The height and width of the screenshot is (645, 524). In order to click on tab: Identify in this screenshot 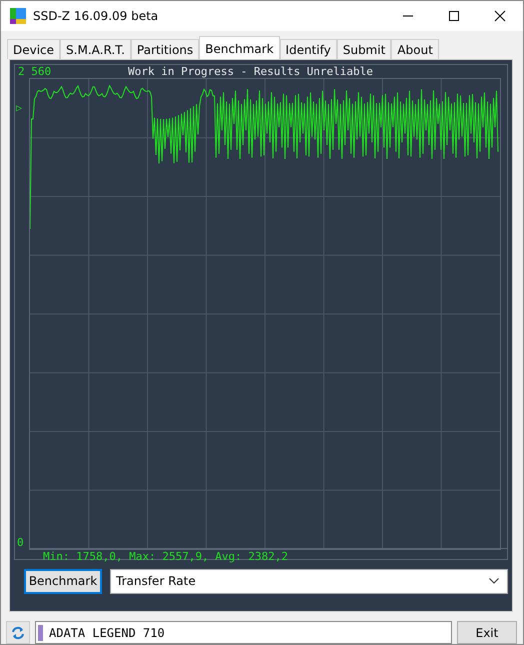, I will do `click(308, 48)`.